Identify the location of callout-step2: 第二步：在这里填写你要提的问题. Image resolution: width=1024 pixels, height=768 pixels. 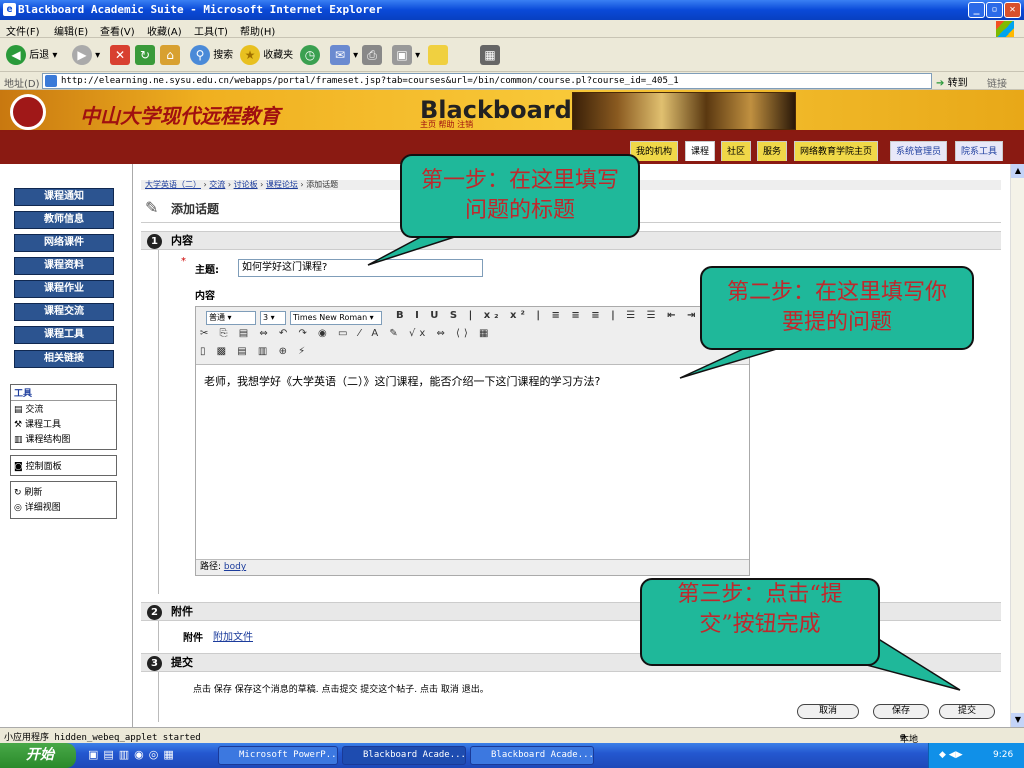
(837, 308).